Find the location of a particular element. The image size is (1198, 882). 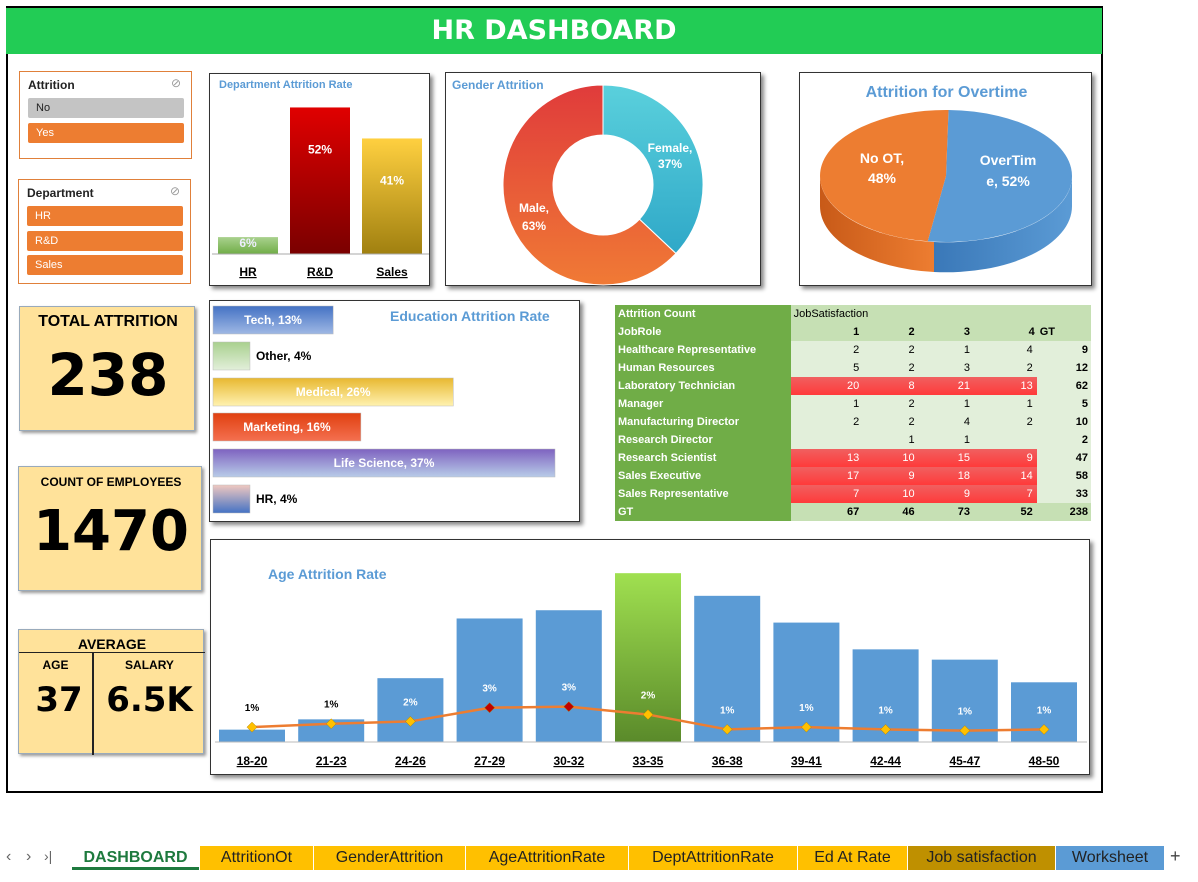

age-bar is located at coordinates (568, 676).